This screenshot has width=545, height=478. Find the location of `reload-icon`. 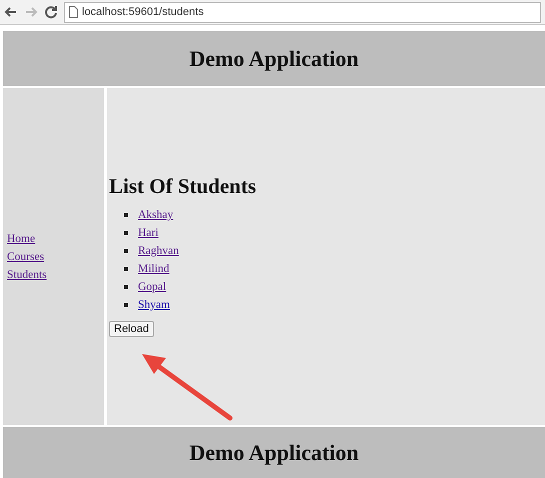

reload-icon is located at coordinates (51, 12).